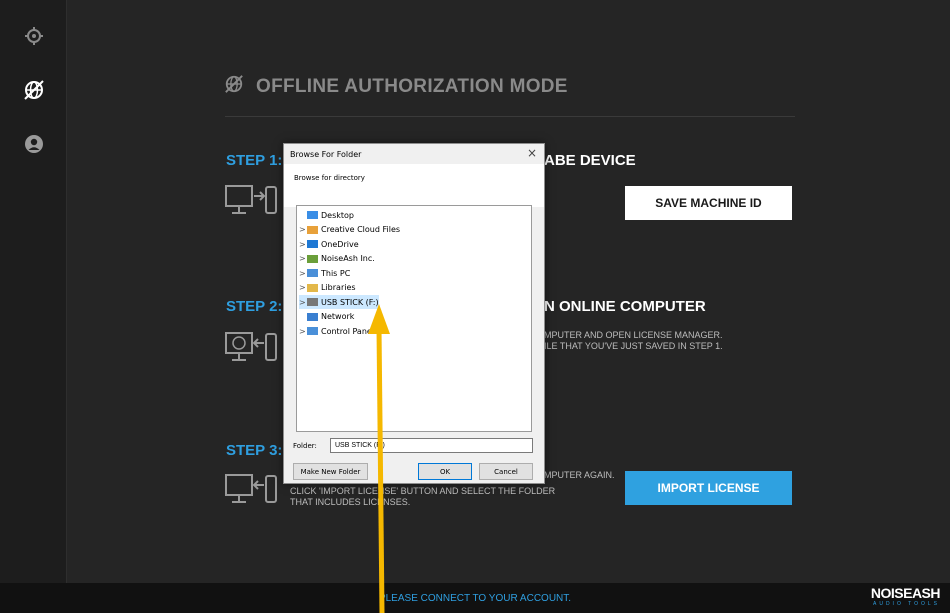  What do you see at coordinates (633, 346) in the screenshot?
I see `step2-desc-line2: ILE THAT YOU'VE JUST SAVED IN STEP 1.` at bounding box center [633, 346].